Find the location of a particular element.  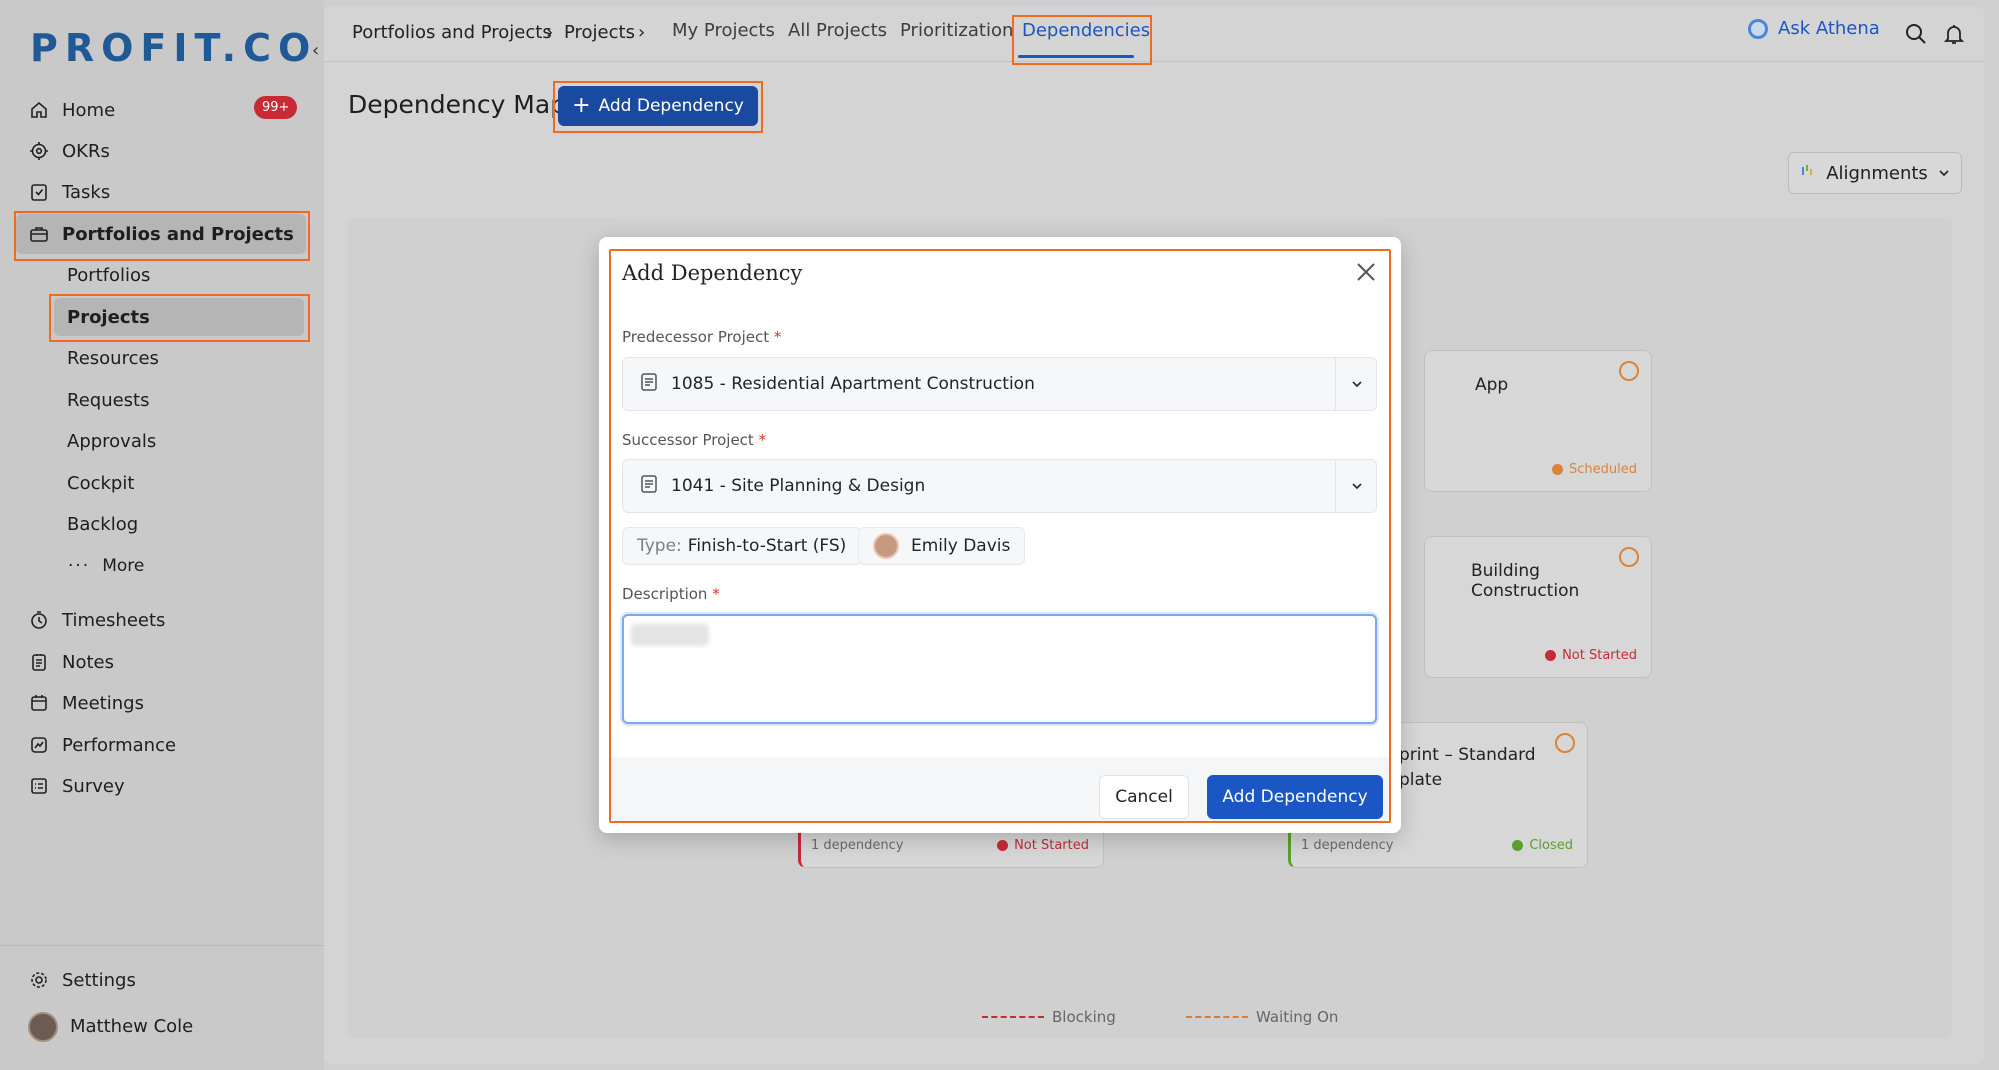

modal-title: Add Dependency is located at coordinates (712, 273).